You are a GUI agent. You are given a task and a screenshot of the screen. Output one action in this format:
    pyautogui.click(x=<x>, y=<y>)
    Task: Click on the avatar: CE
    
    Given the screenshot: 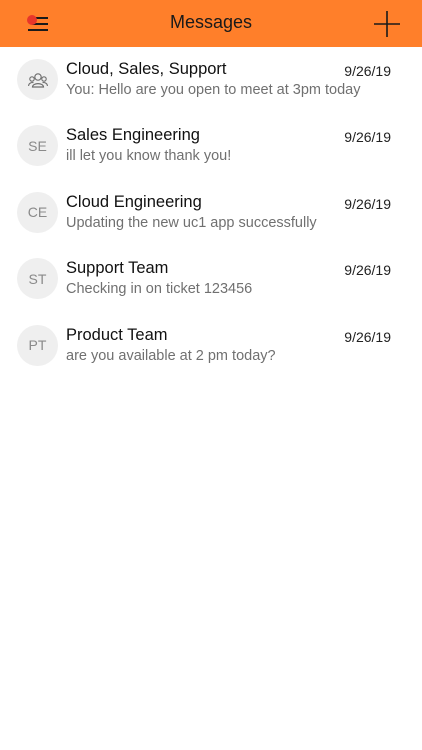 What is the action you would take?
    pyautogui.click(x=37, y=212)
    